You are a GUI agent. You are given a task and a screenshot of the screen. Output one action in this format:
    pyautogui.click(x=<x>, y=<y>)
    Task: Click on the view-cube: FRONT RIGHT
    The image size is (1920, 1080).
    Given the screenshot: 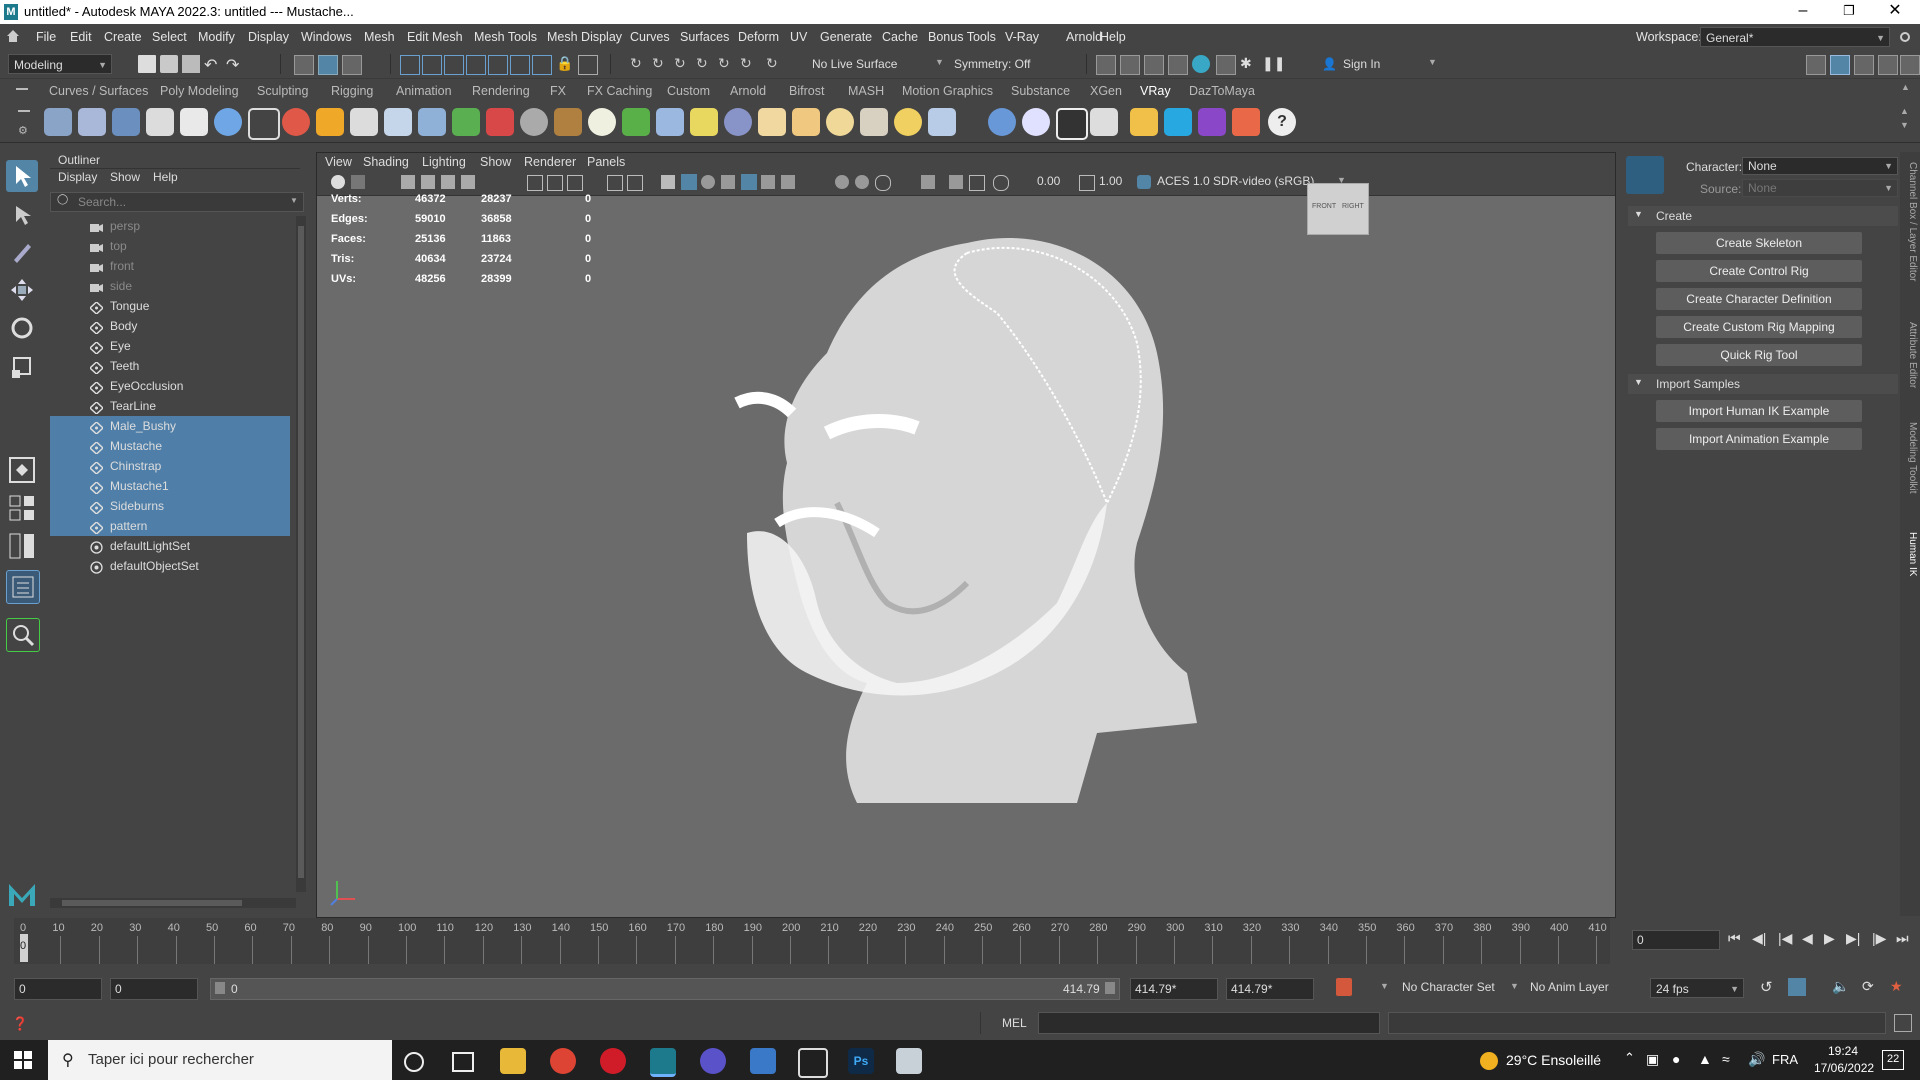 What is the action you would take?
    pyautogui.click(x=1338, y=209)
    